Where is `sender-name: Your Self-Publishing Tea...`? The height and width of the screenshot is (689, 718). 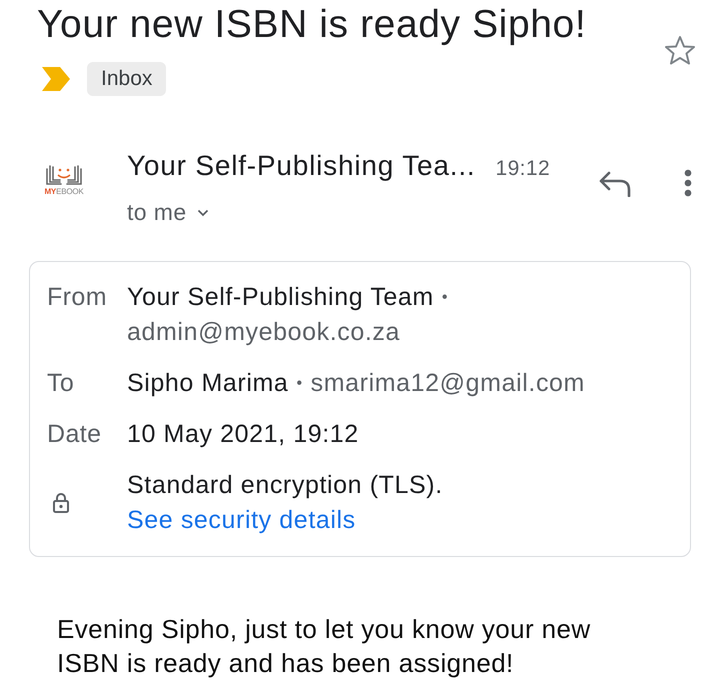
sender-name: Your Self-Publishing Tea... is located at coordinates (301, 166).